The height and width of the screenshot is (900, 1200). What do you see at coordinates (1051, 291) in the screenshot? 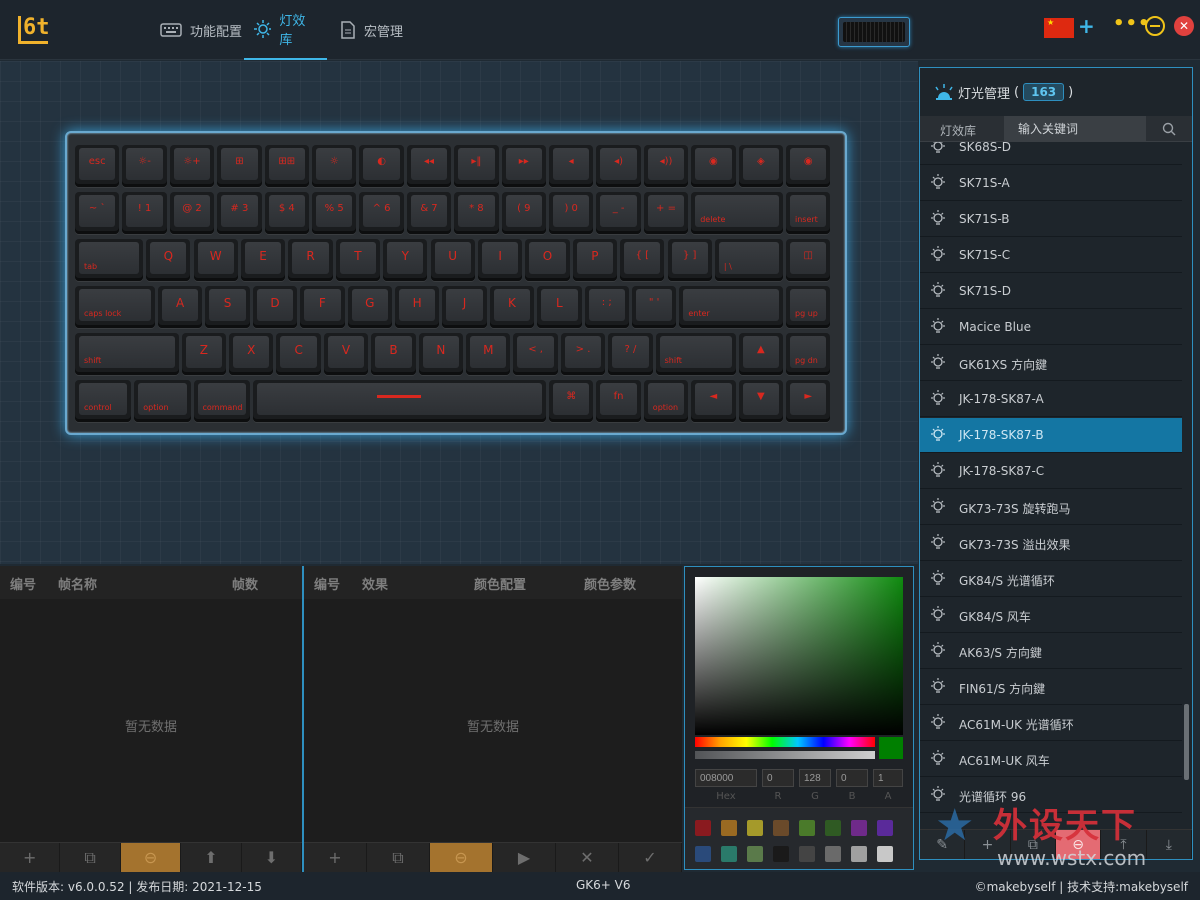
I see `light-effect-item: SK71S-D` at bounding box center [1051, 291].